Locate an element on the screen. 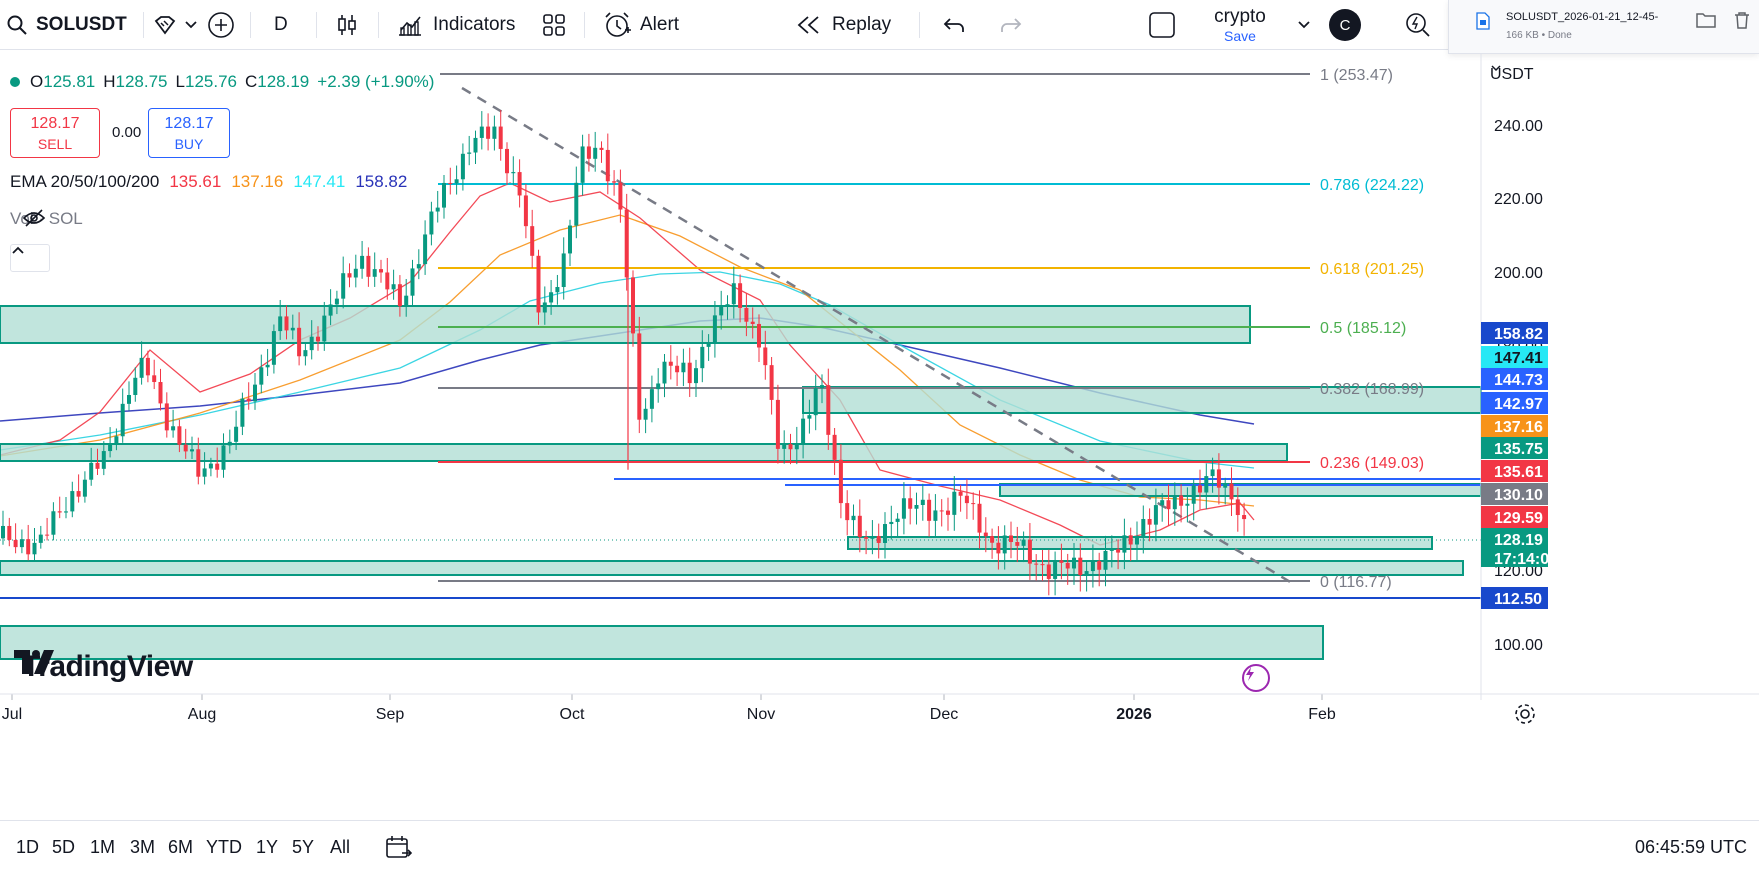  undo-button is located at coordinates (954, 25).